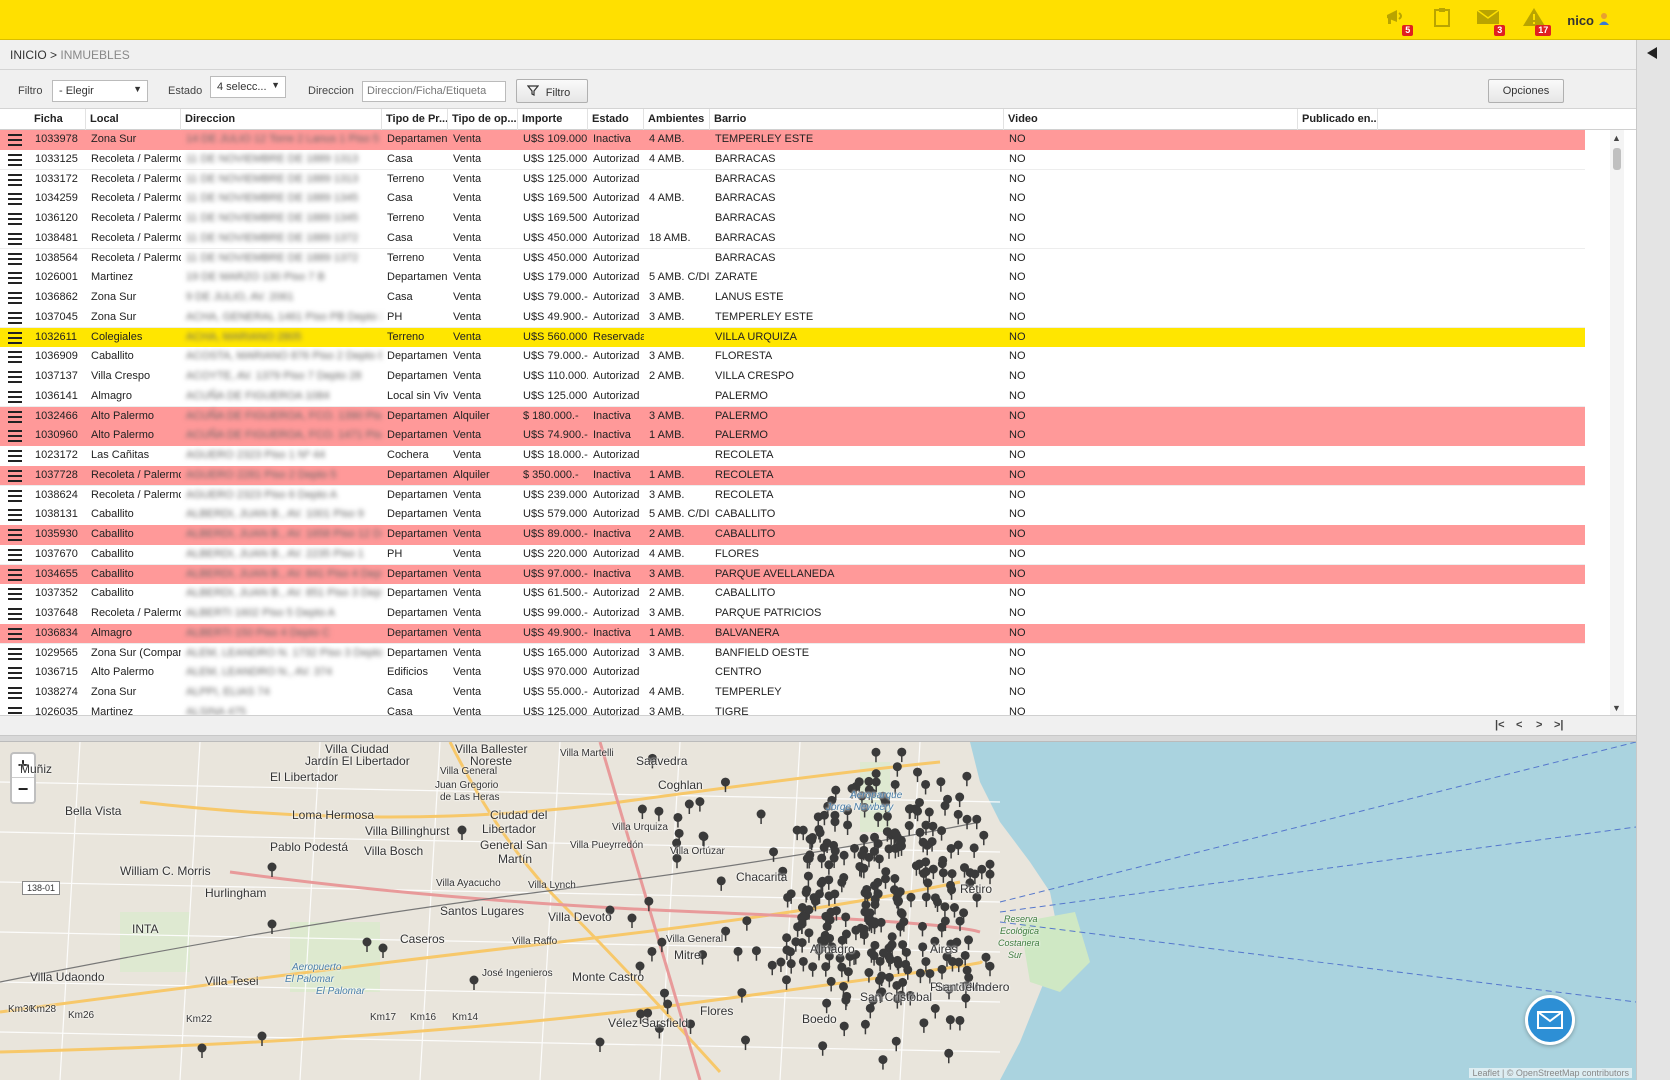 This screenshot has width=1670, height=1080. Describe the element at coordinates (1616, 708) in the screenshot. I see `scroll-down-icon: ▼` at that location.